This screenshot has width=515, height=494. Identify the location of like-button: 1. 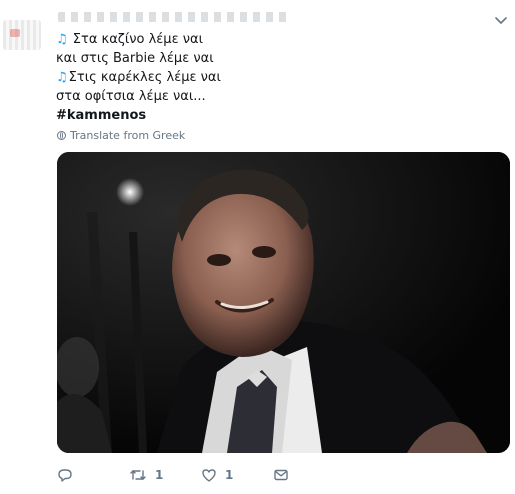
(217, 475).